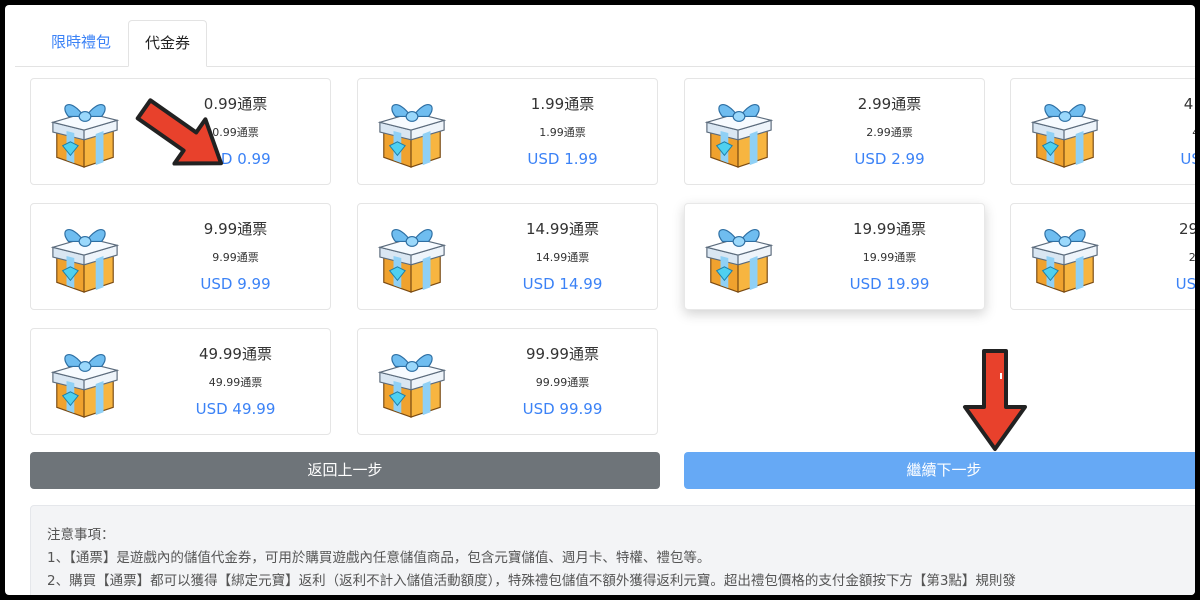 The width and height of the screenshot is (1200, 600). Describe the element at coordinates (81, 535) in the screenshot. I see `notice-title: 注意事項：` at that location.